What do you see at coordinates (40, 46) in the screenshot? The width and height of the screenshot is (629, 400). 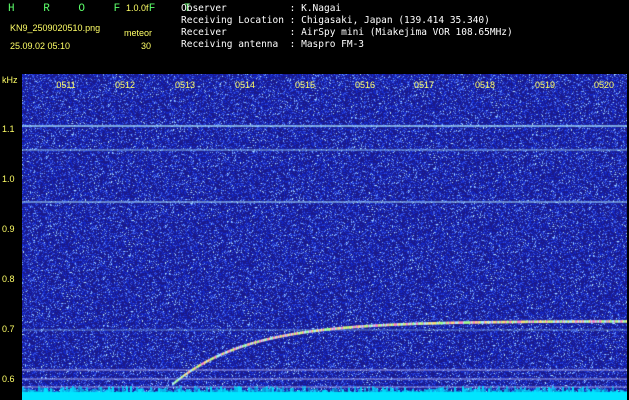 I see `datetime-label: 25.09.02 05:10` at bounding box center [40, 46].